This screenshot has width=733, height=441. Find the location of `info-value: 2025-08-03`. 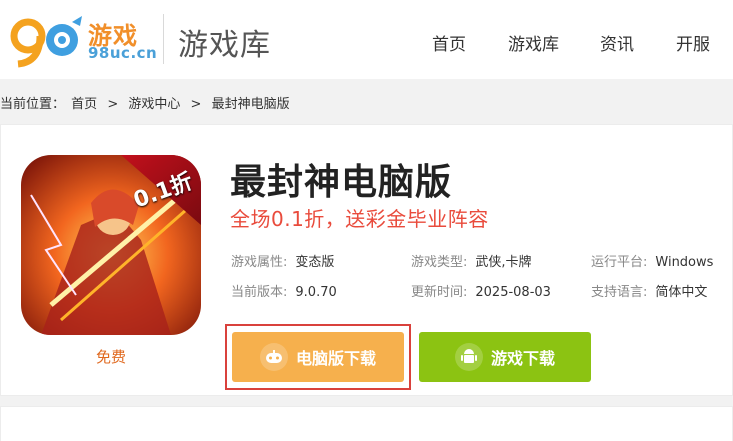

info-value: 2025-08-03 is located at coordinates (513, 292).